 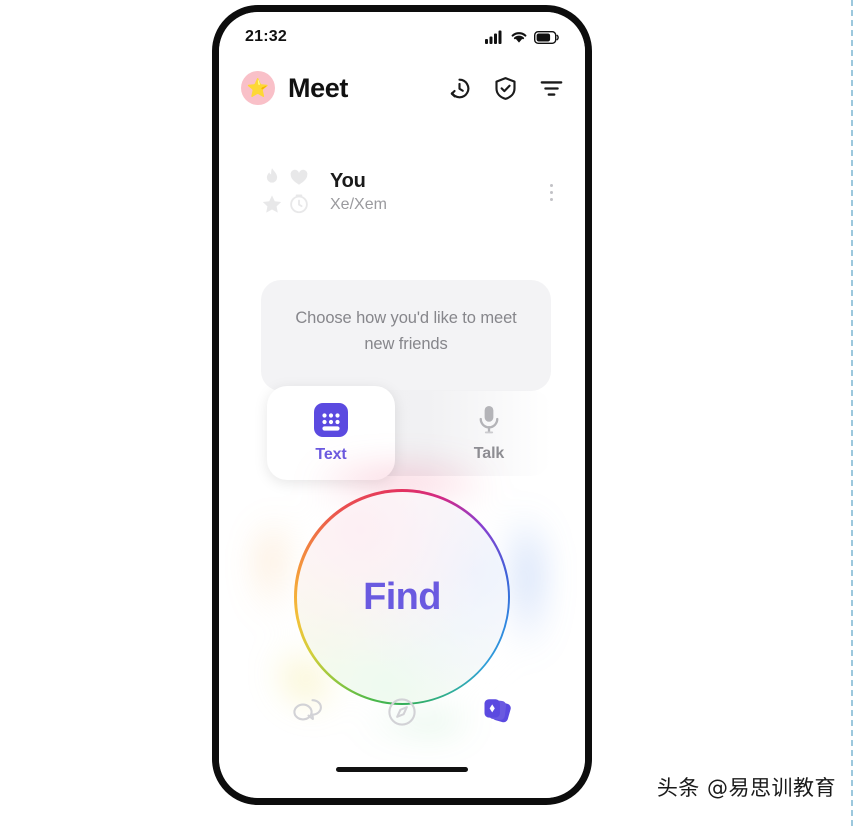 I want to click on heart-icon, so click(x=299, y=177).